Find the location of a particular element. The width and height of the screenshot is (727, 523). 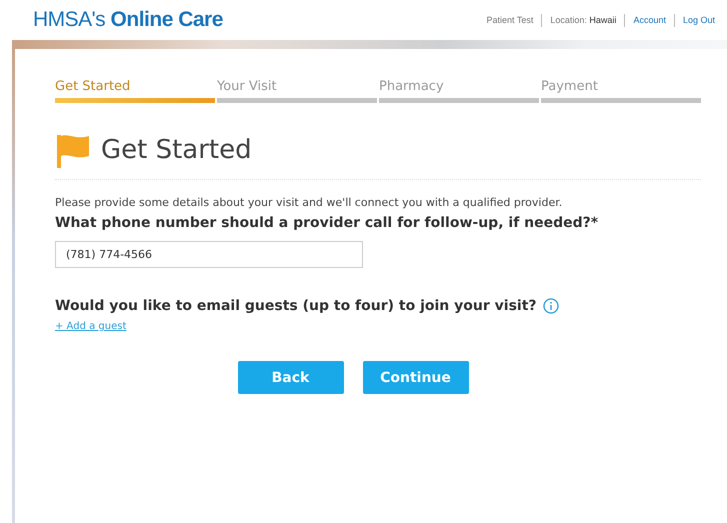

page-title: Get Started is located at coordinates (176, 150).